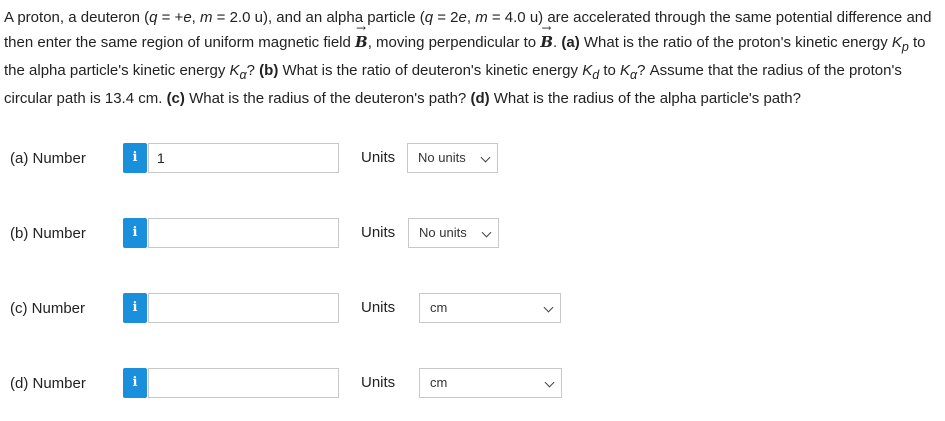 The width and height of the screenshot is (945, 421). I want to click on row-label: (b) Number, so click(48, 233).